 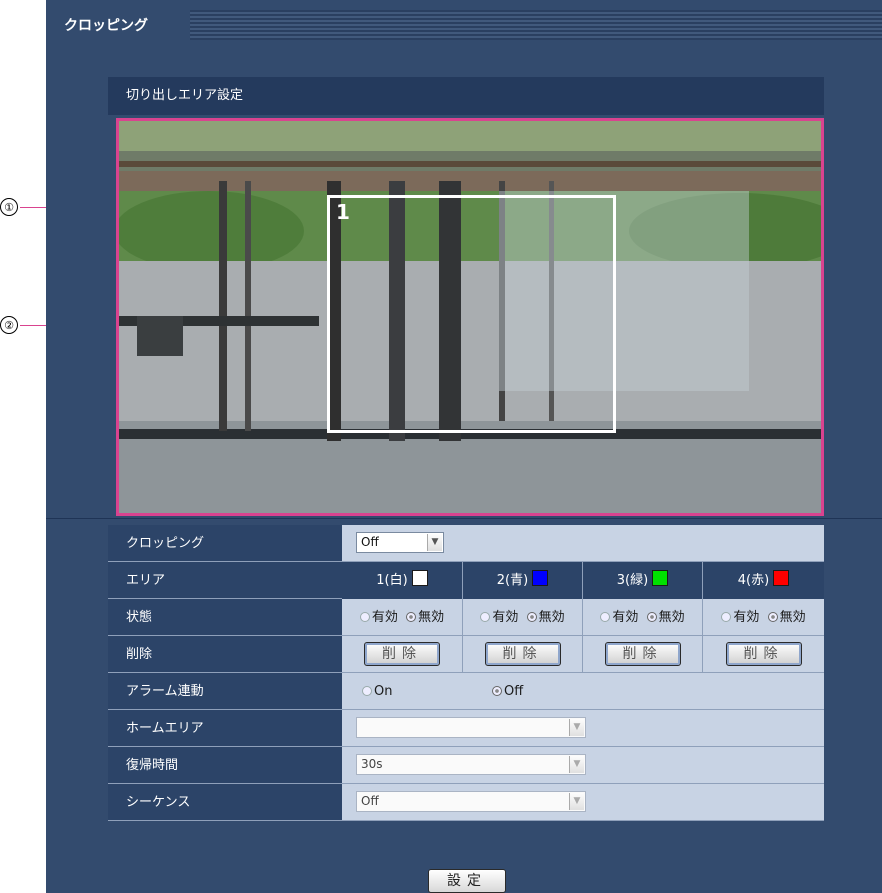 What do you see at coordinates (467, 881) in the screenshot?
I see `set-button: 設定` at bounding box center [467, 881].